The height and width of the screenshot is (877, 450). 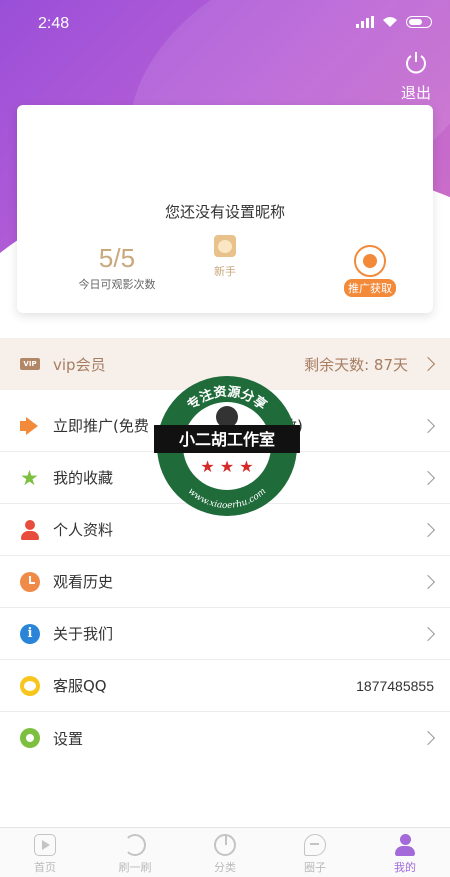 What do you see at coordinates (135, 845) in the screenshot?
I see `refresh-icon` at bounding box center [135, 845].